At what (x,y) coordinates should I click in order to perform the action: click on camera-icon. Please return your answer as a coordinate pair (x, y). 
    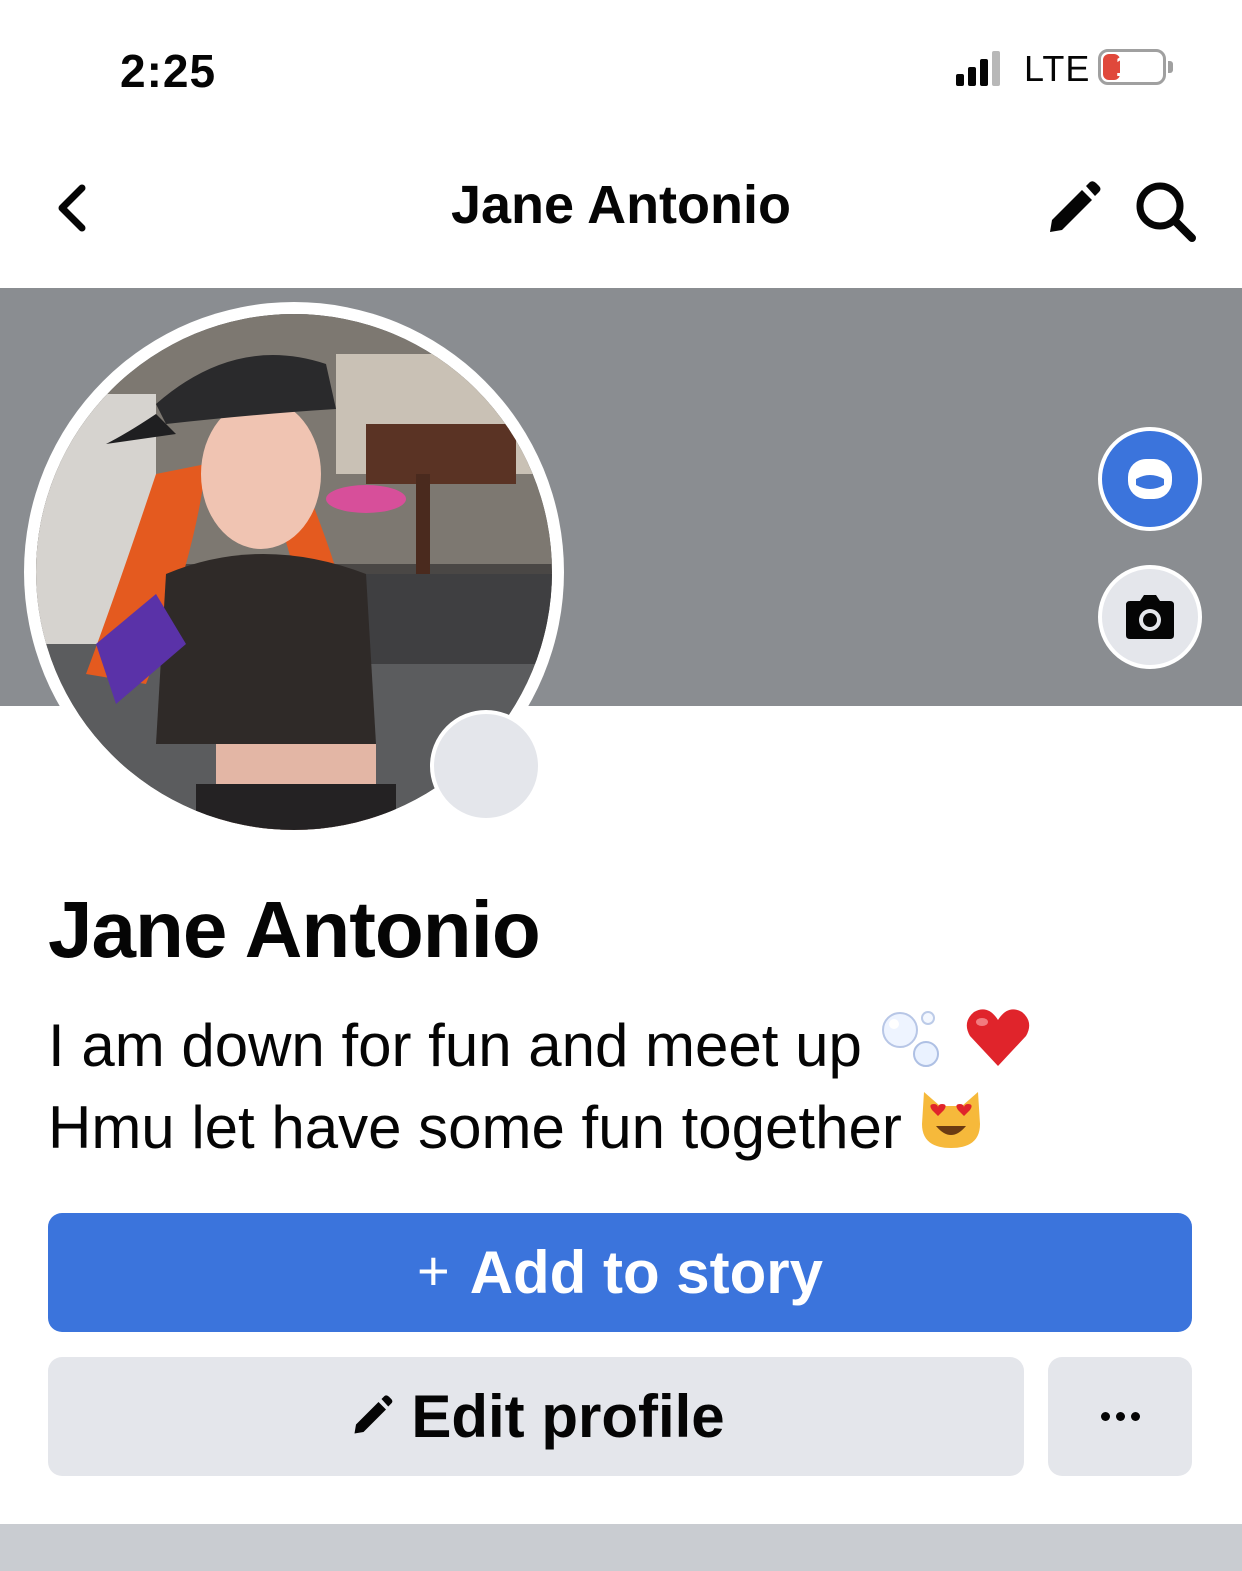
    Looking at the image, I should click on (1150, 617).